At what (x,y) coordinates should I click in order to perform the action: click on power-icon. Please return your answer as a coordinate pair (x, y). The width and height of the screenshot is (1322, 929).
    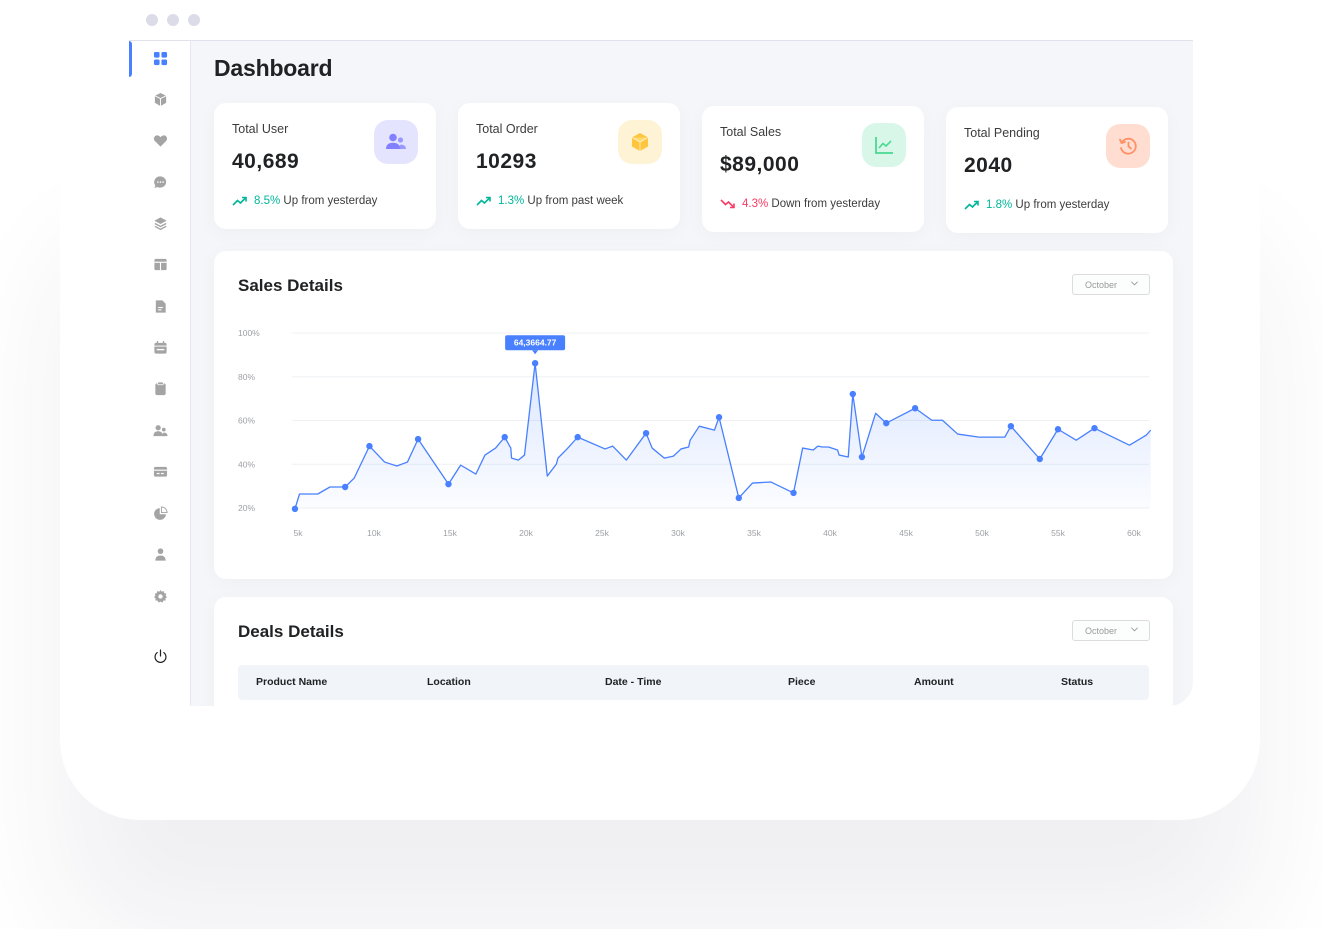
    Looking at the image, I should click on (160, 655).